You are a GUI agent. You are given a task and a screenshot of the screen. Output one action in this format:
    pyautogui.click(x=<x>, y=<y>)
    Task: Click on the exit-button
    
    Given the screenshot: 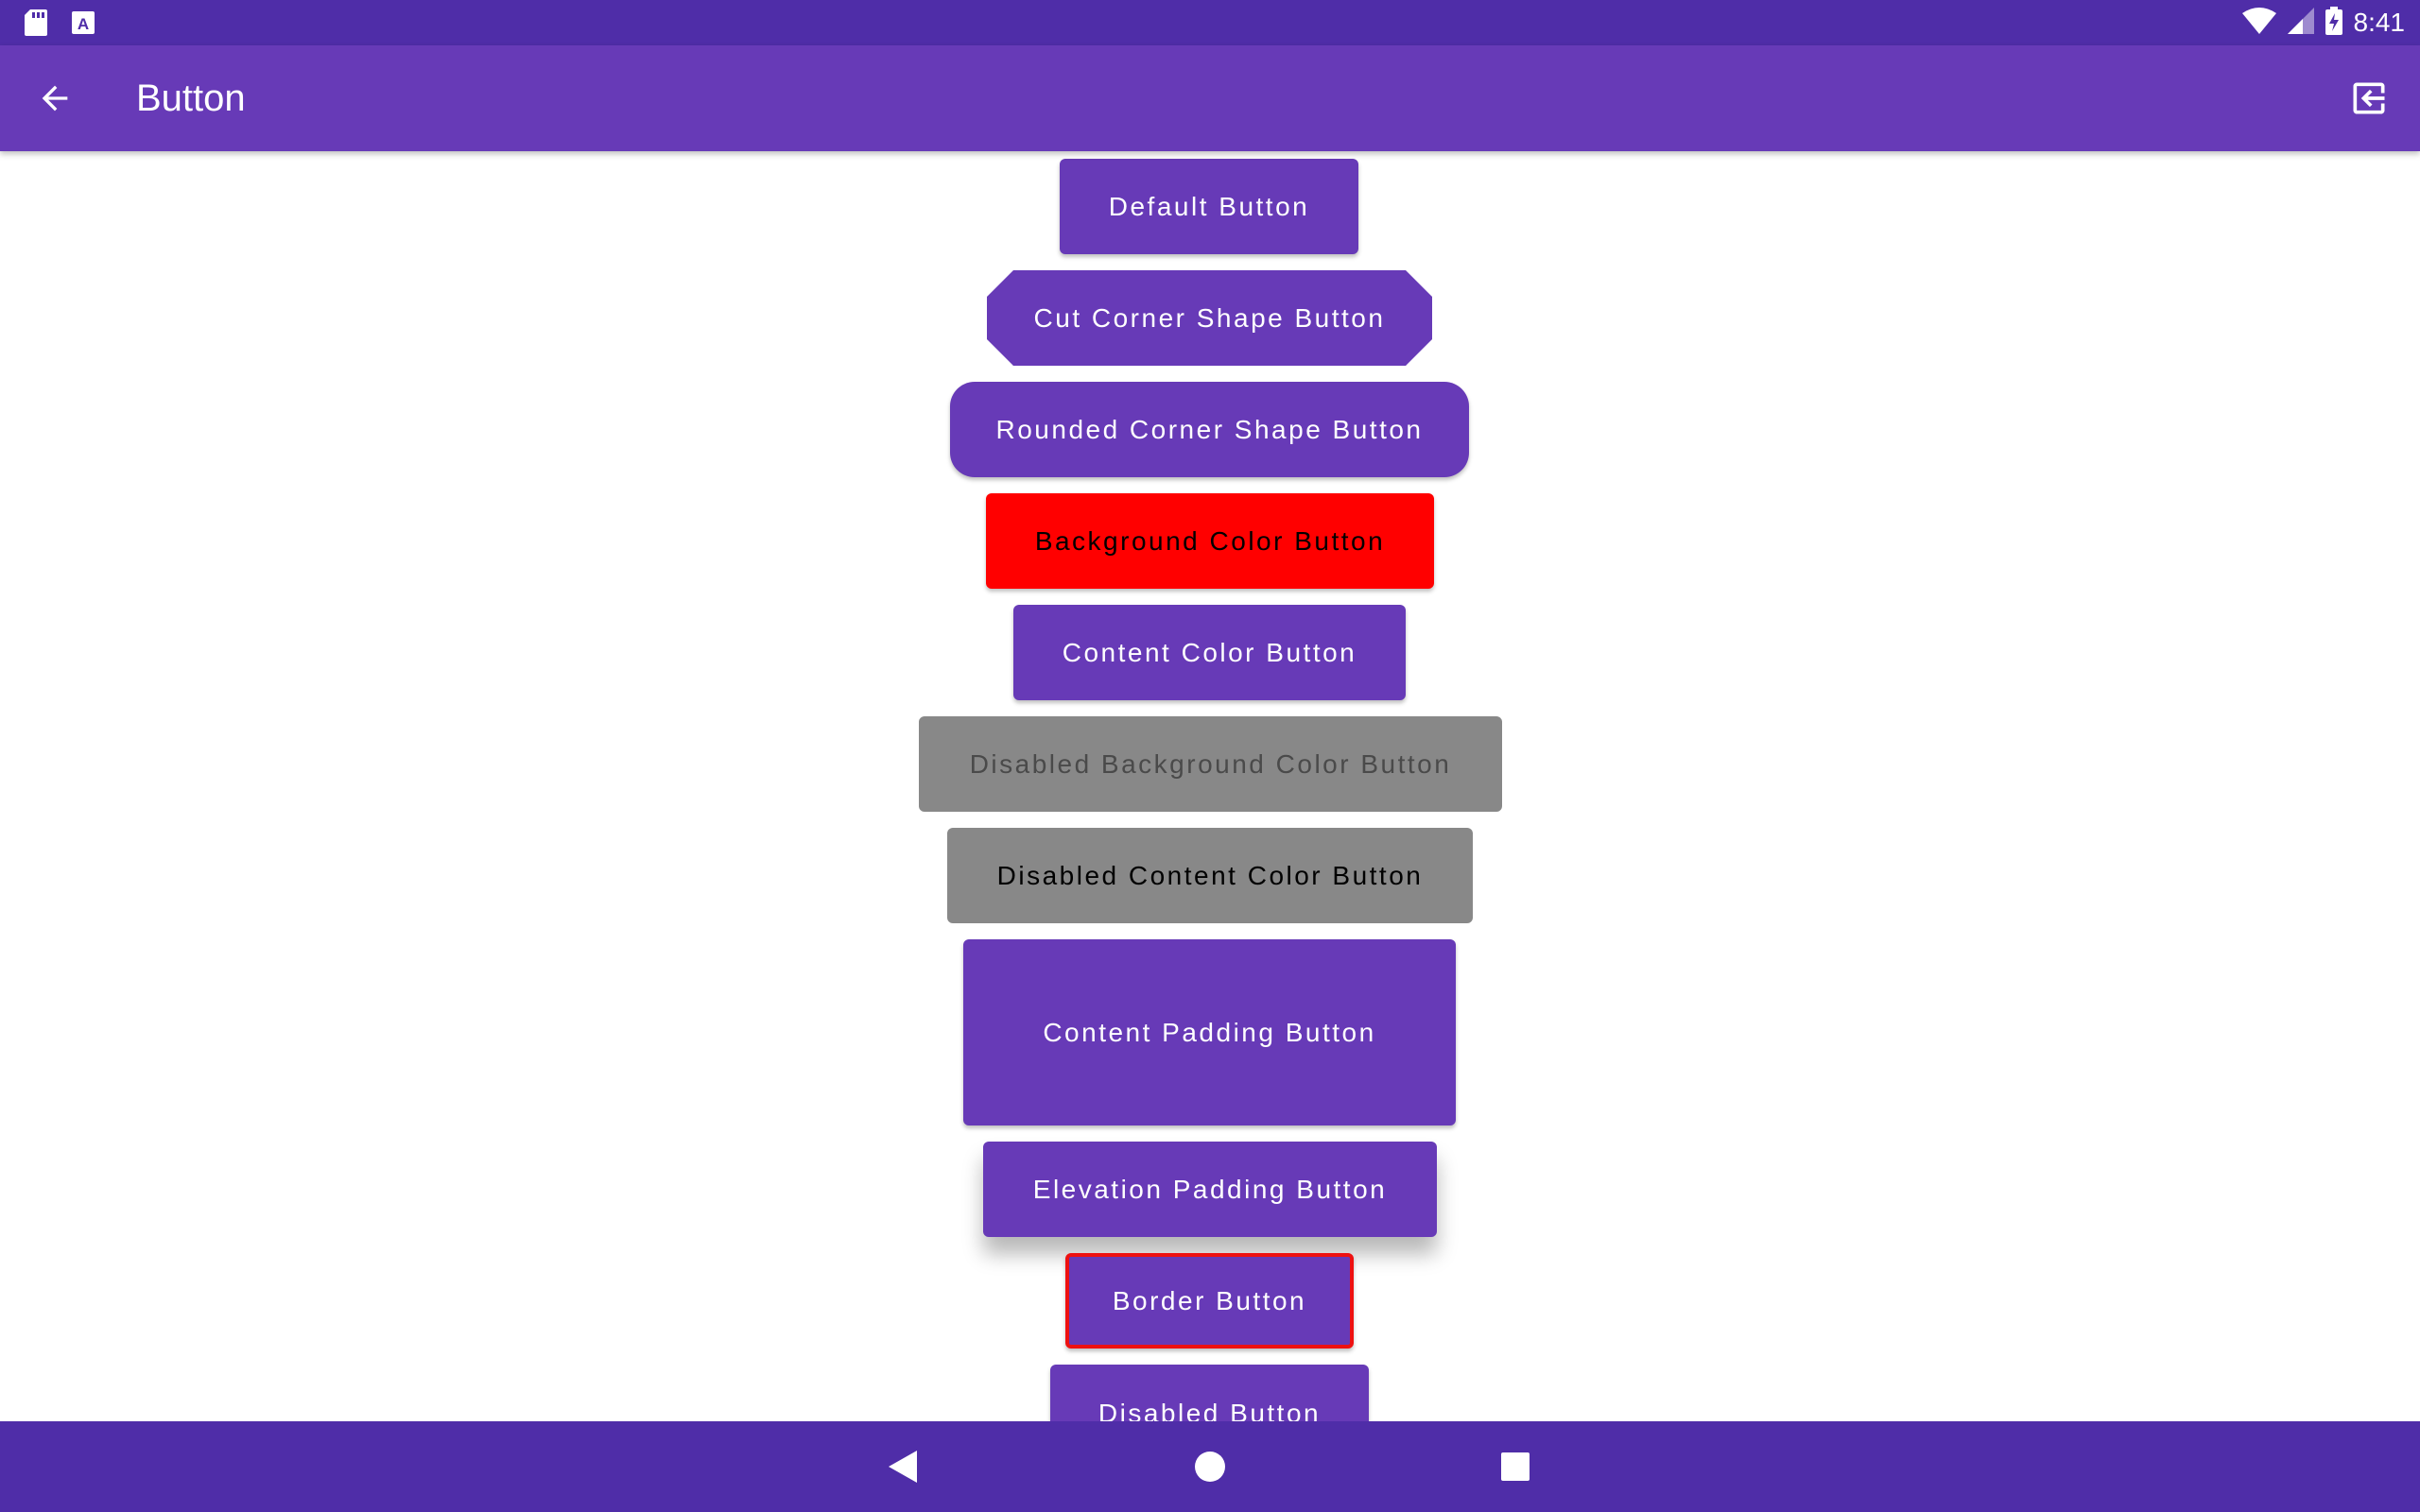 What is the action you would take?
    pyautogui.click(x=2368, y=98)
    